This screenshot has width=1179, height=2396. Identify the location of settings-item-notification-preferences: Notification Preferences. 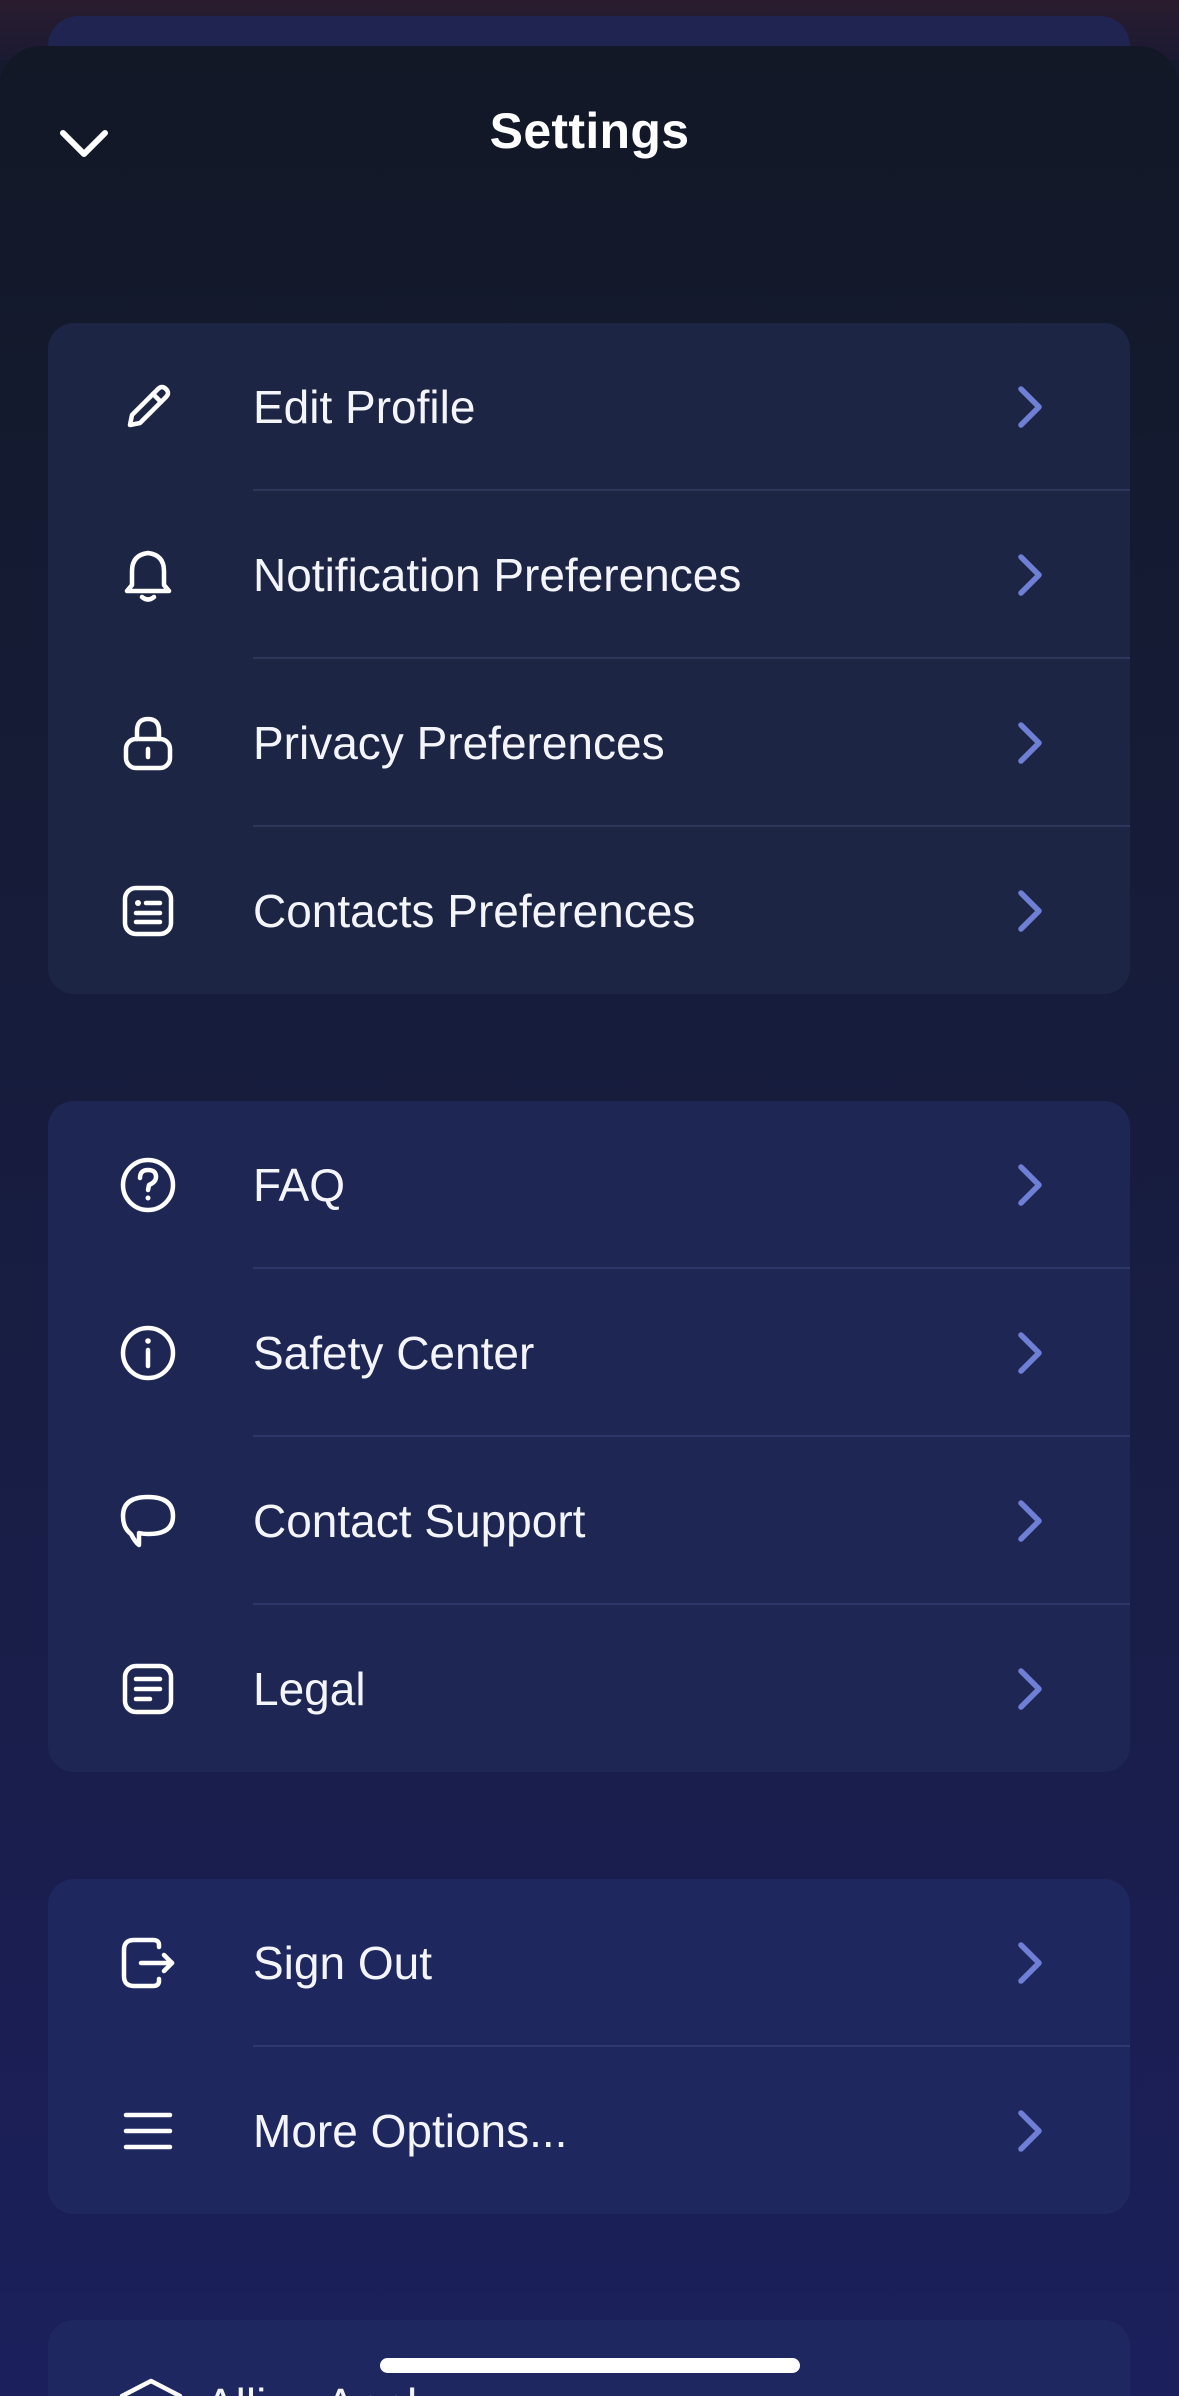
(589, 575).